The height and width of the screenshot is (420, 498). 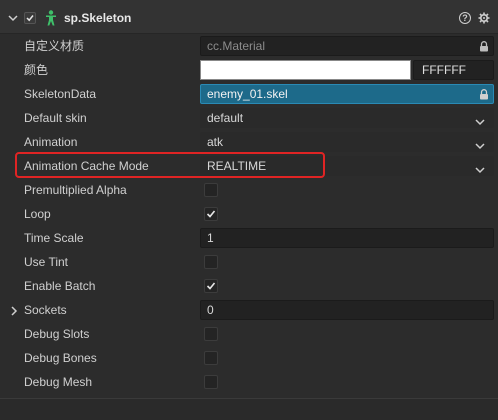 I want to click on prop-label: Time Scale, so click(x=54, y=238).